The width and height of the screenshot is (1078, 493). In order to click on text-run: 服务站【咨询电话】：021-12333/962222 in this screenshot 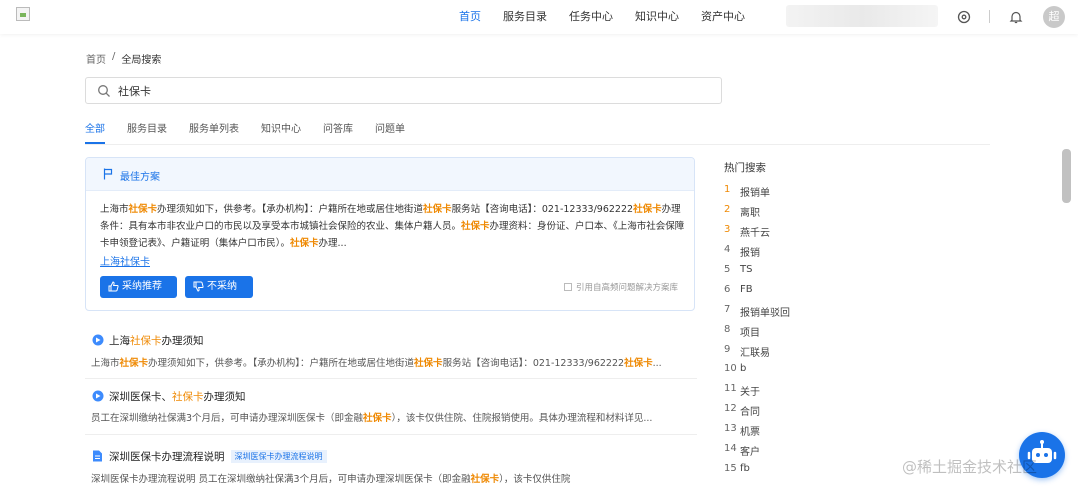, I will do `click(542, 209)`.